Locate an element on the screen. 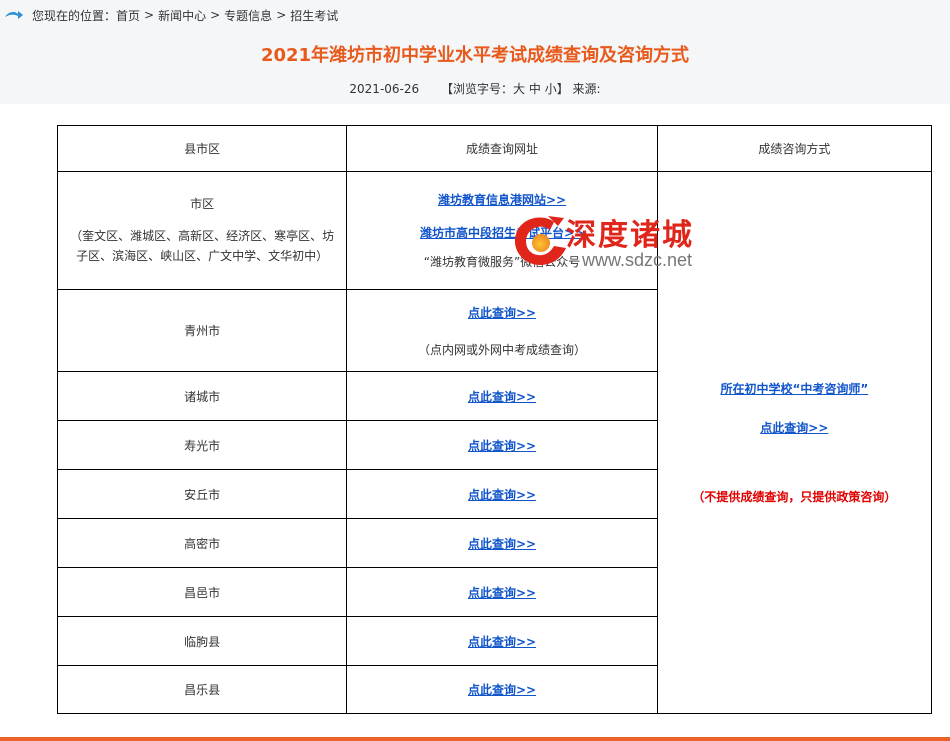 Image resolution: width=950 pixels, height=741 pixels. header-consult-method: 成绩咨询方式 is located at coordinates (794, 148).